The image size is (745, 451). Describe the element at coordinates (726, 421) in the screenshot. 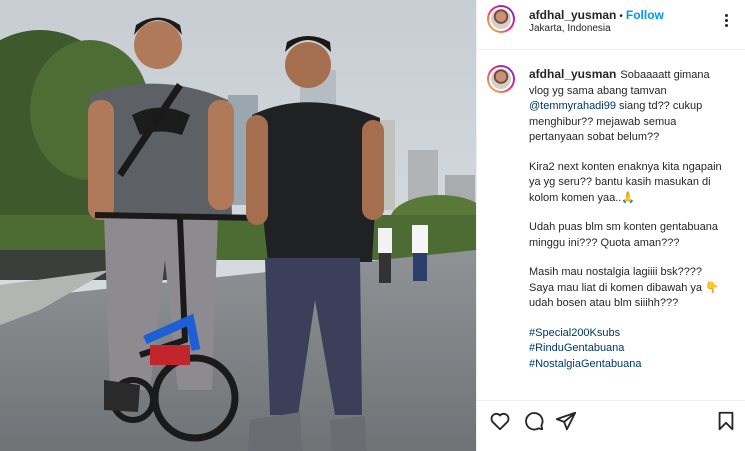

I see `bookmark-icon` at that location.